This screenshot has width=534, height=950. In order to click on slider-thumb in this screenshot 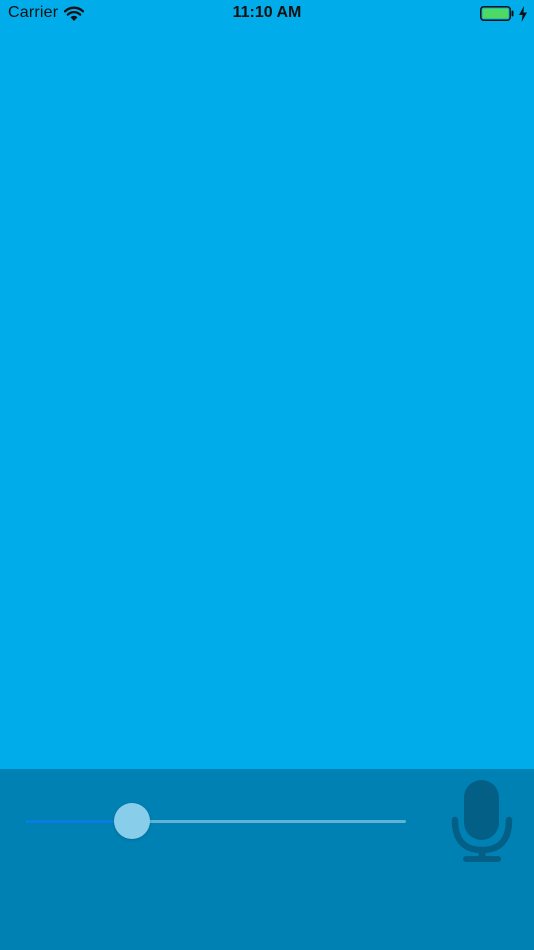, I will do `click(132, 821)`.